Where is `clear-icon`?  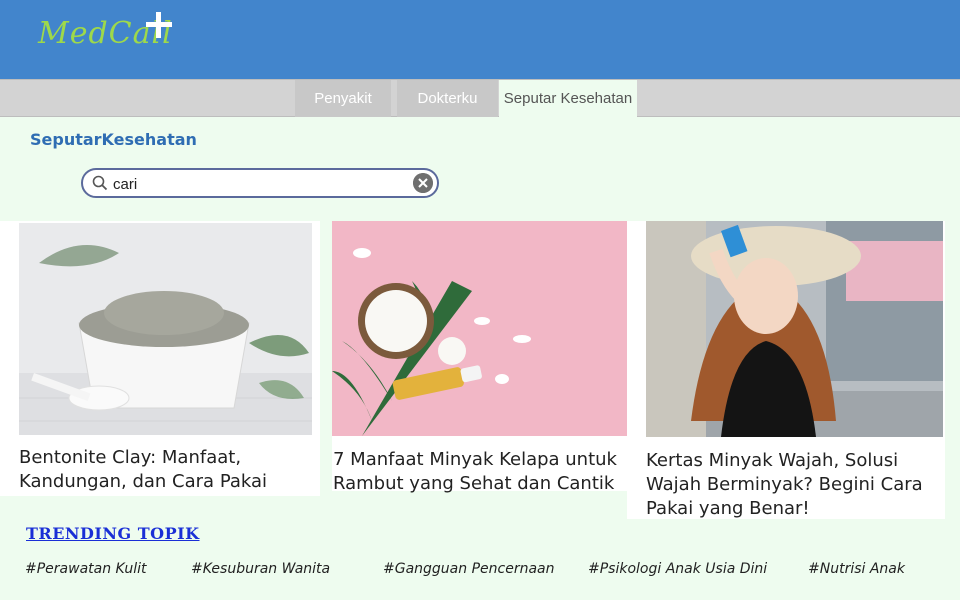 clear-icon is located at coordinates (423, 183).